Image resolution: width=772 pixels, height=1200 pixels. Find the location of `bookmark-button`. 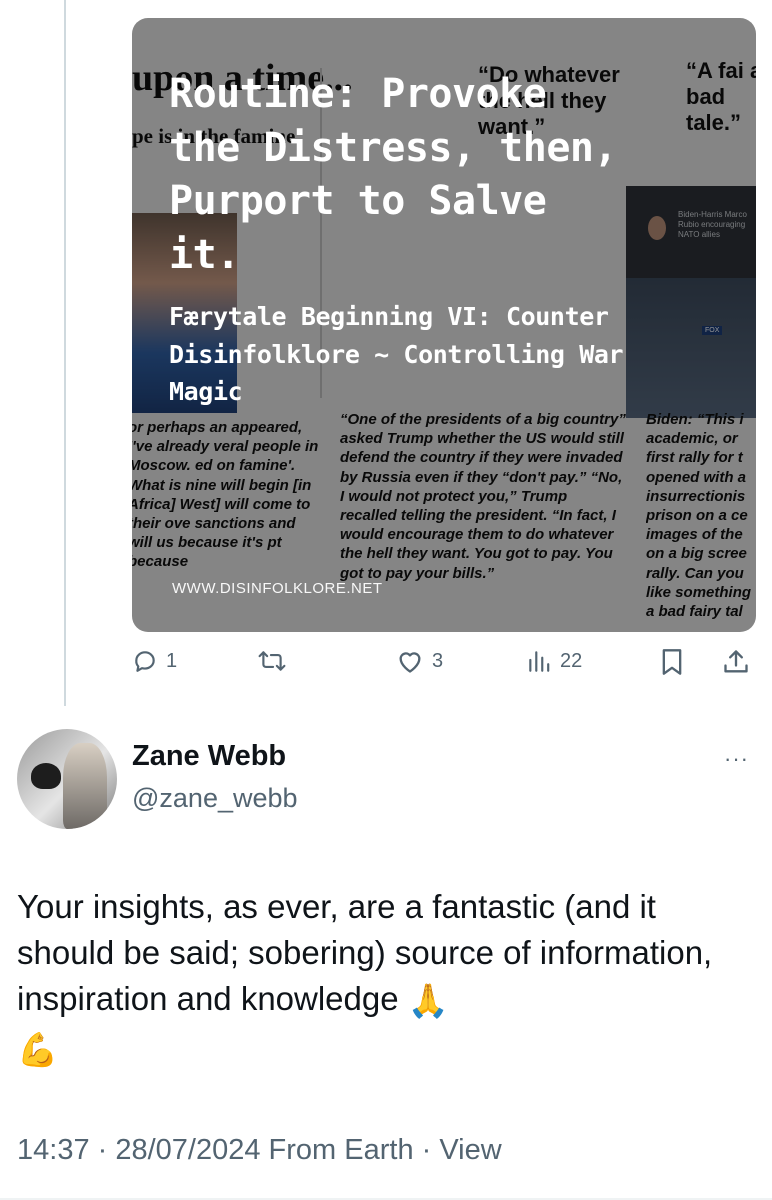

bookmark-button is located at coordinates (672, 662).